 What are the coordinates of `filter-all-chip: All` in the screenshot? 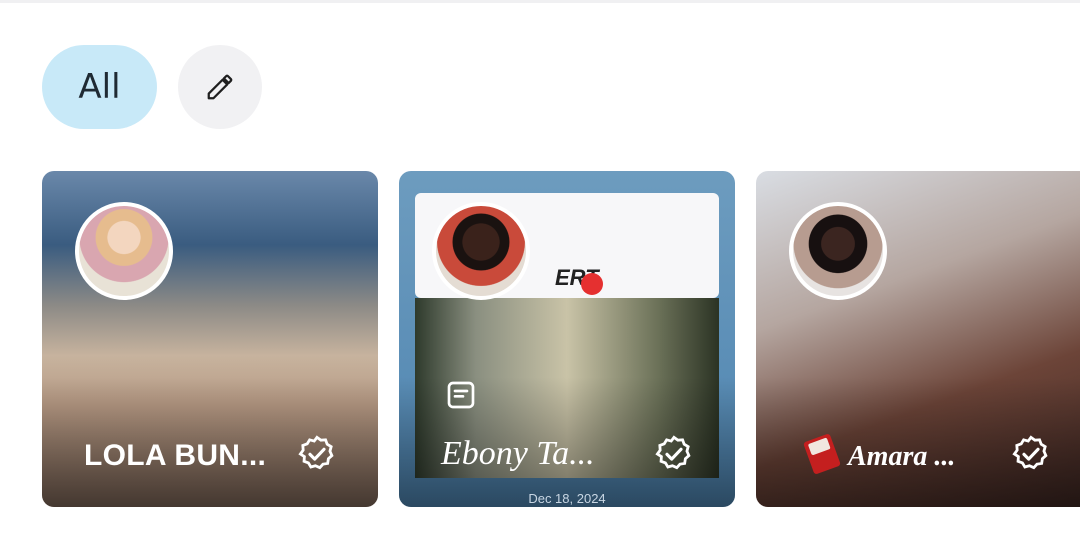 It's located at (99, 87).